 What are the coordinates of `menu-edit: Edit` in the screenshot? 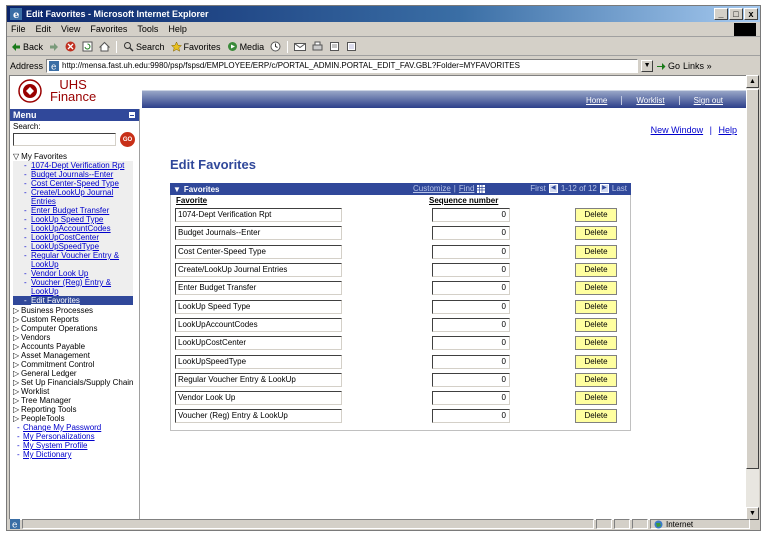 It's located at (44, 29).